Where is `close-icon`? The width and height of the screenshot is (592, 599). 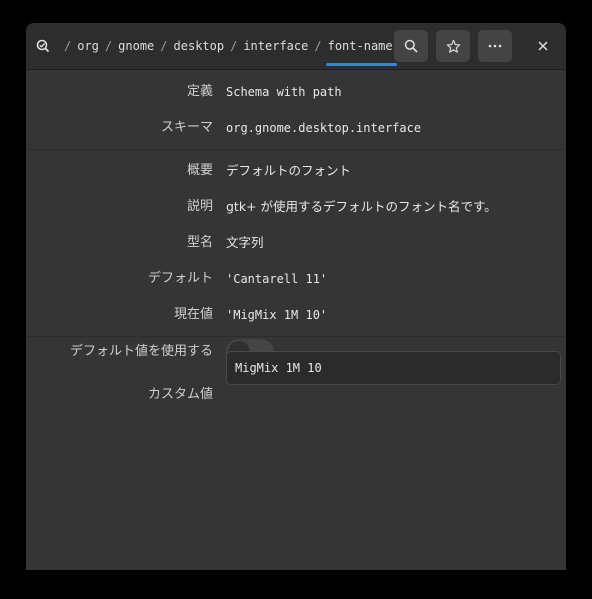 close-icon is located at coordinates (543, 46).